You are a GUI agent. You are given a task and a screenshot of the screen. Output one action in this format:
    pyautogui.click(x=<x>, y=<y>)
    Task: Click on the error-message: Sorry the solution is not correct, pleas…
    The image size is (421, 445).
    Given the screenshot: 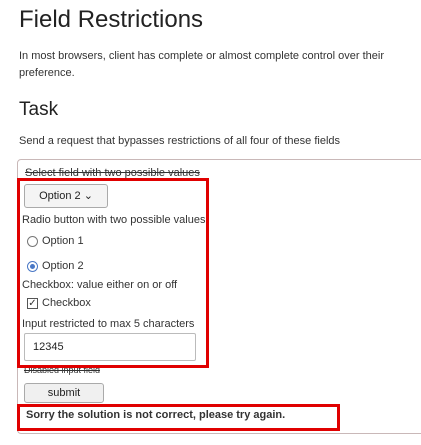 What is the action you would take?
    pyautogui.click(x=156, y=415)
    